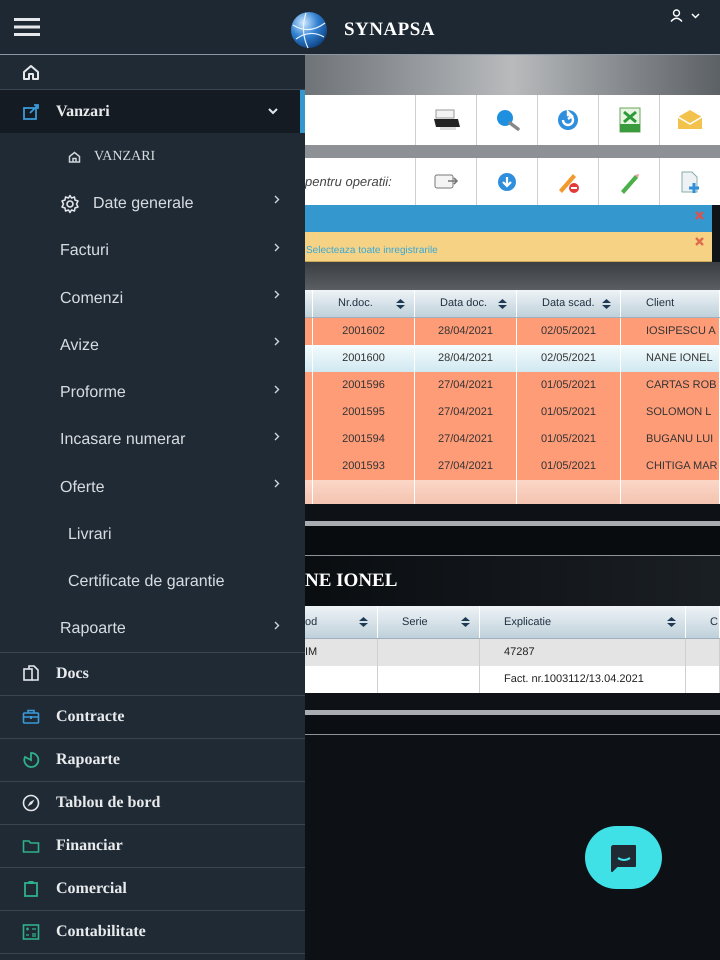 This screenshot has width=720, height=960. What do you see at coordinates (389, 30) in the screenshot?
I see `brand-name: SYNAPSA` at bounding box center [389, 30].